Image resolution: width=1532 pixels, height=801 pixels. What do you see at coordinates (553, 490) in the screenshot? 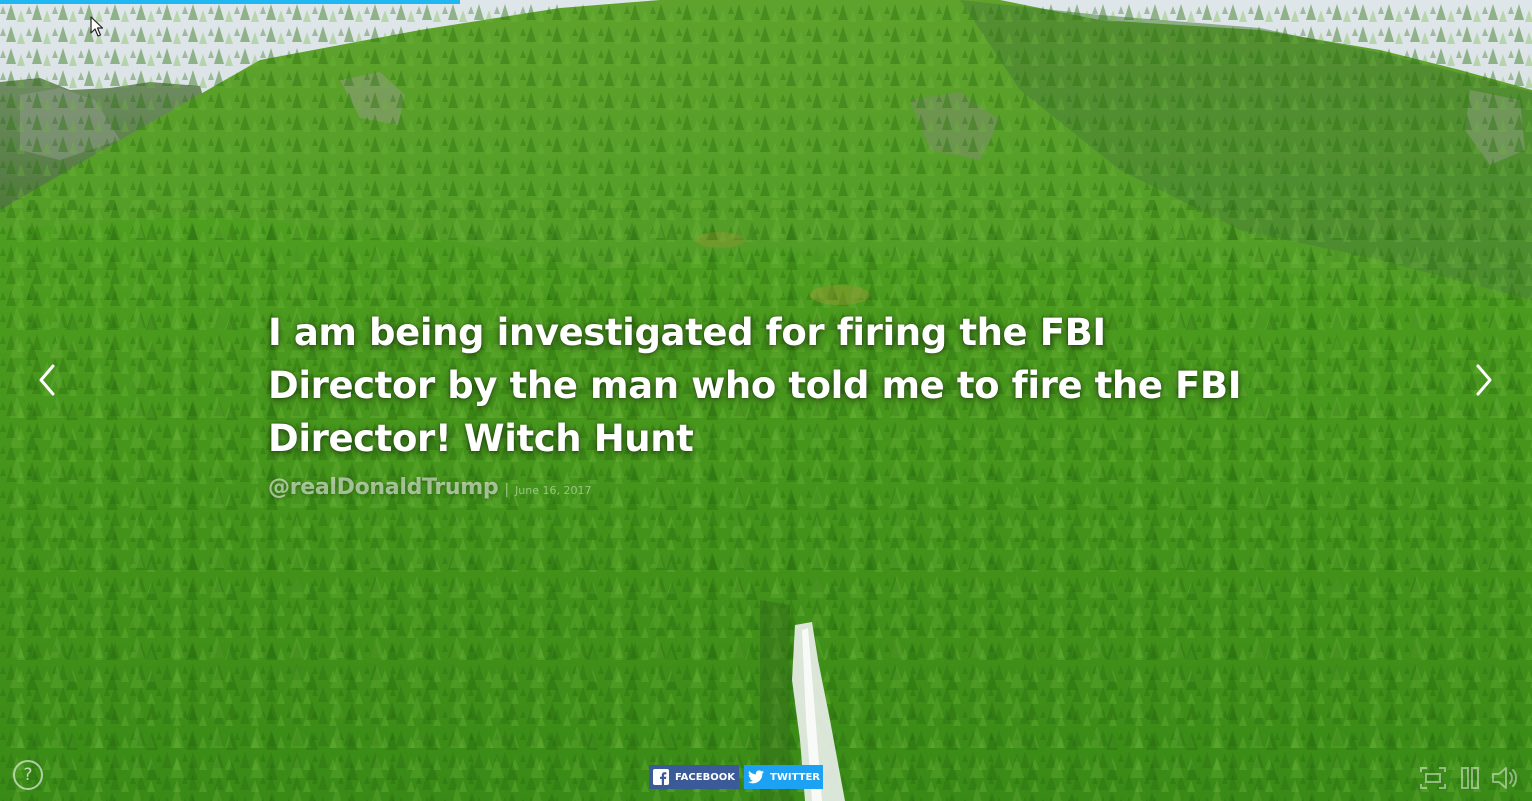
I see `quote-date: June 16, 2017` at bounding box center [553, 490].